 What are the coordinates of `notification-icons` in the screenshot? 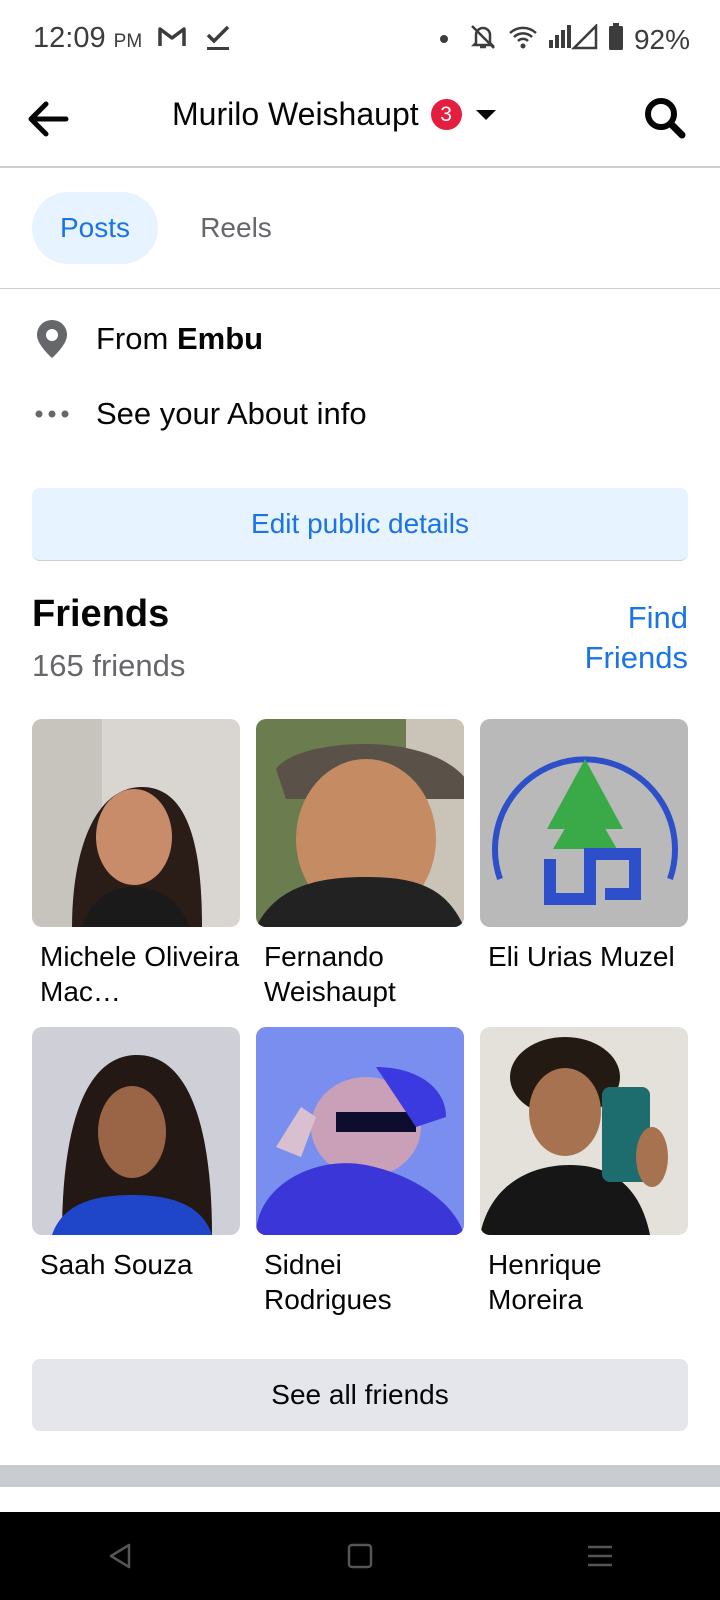 It's located at (194, 40).